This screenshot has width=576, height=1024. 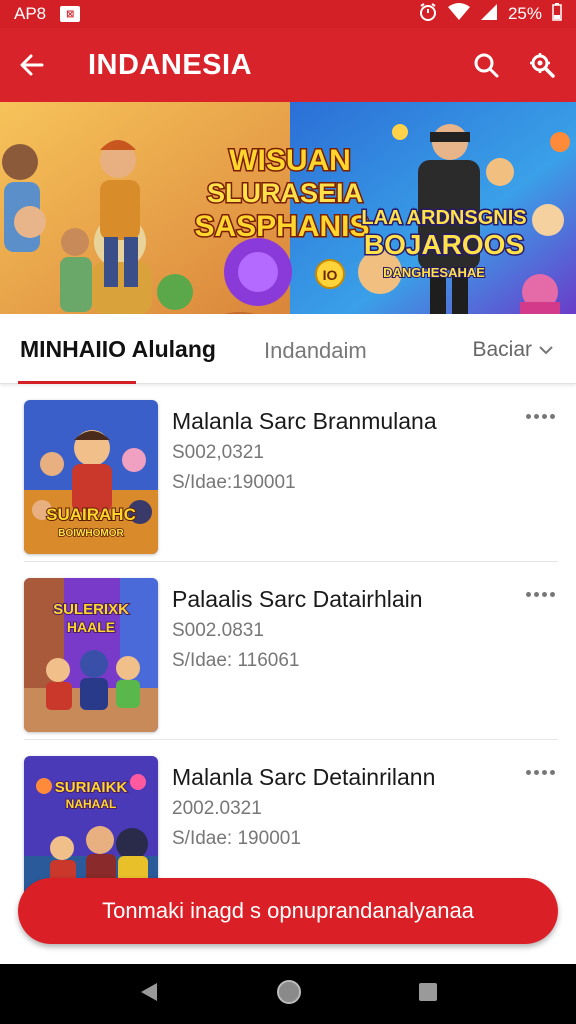 I want to click on item-thumbnail: SULERIXK HAALE, so click(x=91, y=655).